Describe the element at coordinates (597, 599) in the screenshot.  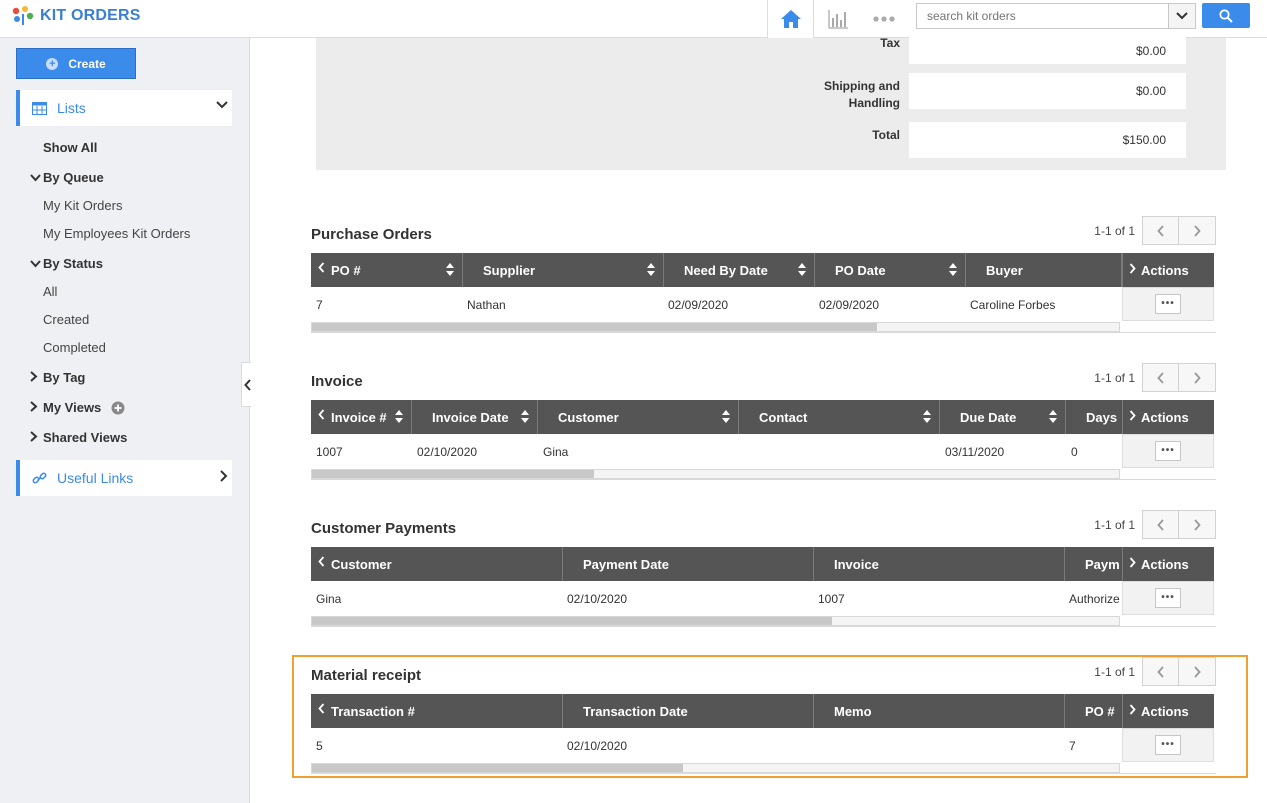
I see `table-cell: 02/10/2020` at that location.